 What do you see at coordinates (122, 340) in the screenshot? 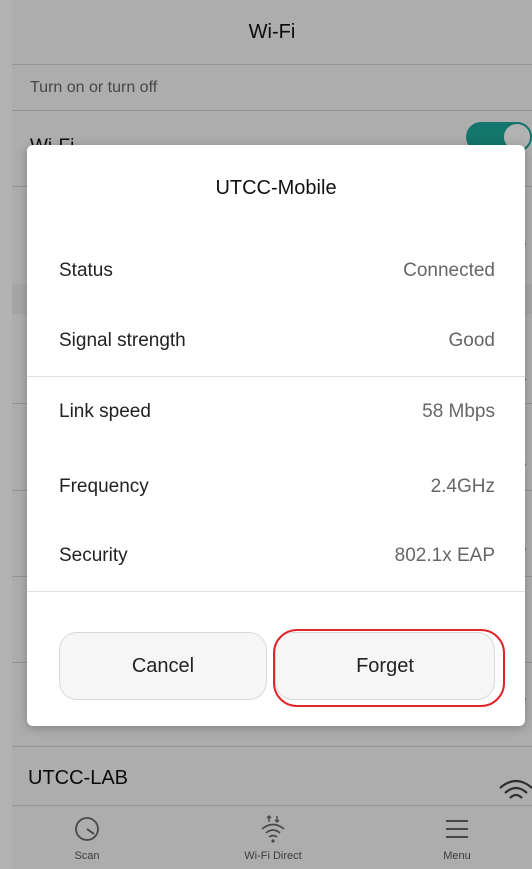
I see `detail-label: Signal strength` at bounding box center [122, 340].